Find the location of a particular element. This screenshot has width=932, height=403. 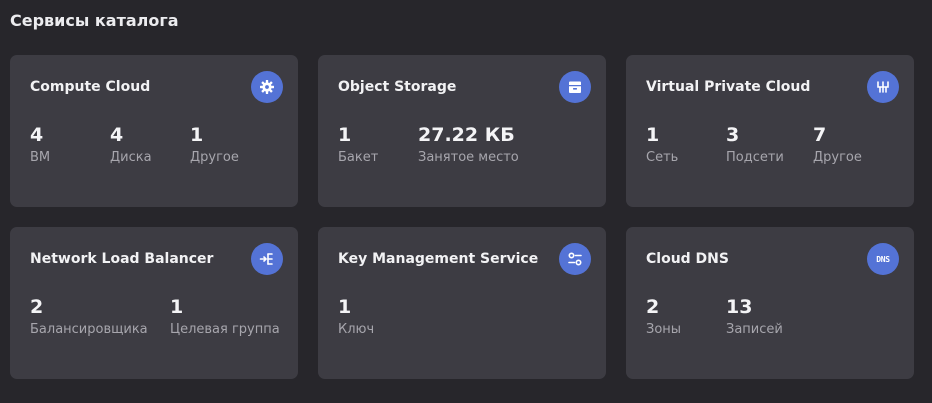

stat-value: 7 is located at coordinates (820, 135).